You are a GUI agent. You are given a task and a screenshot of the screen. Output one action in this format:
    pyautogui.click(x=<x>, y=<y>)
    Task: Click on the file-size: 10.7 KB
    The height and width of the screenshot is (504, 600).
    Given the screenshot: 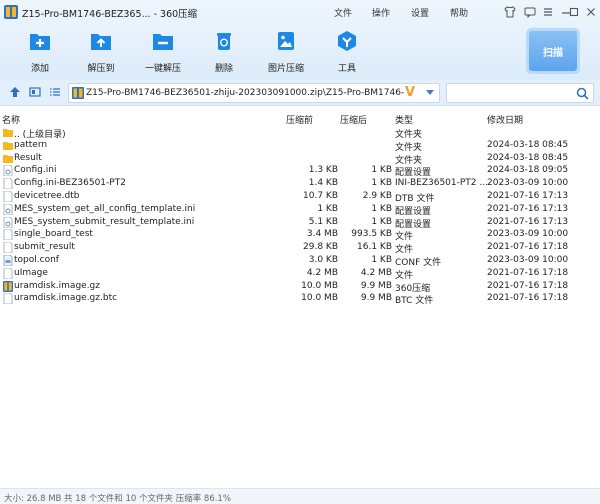 What is the action you would take?
    pyautogui.click(x=320, y=196)
    